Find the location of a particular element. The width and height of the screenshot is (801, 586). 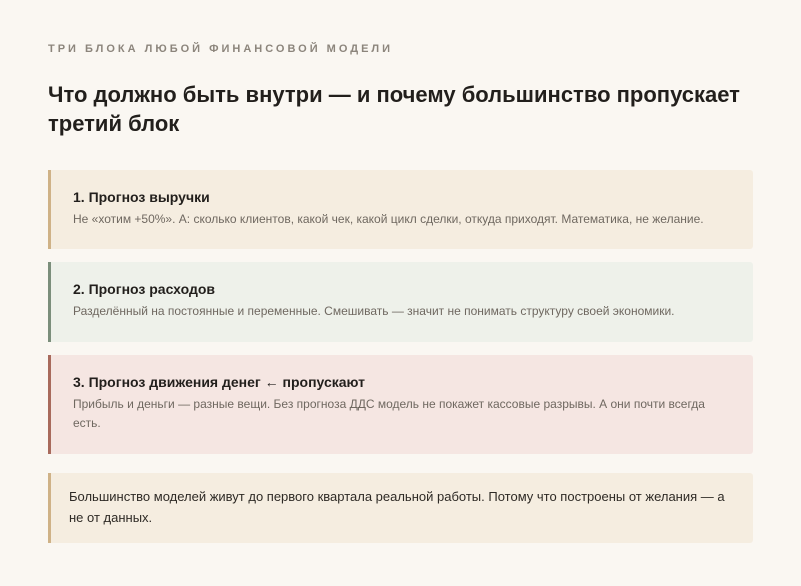

block-title: 3. Прогноз движения денег ← пропускают is located at coordinates (219, 382).